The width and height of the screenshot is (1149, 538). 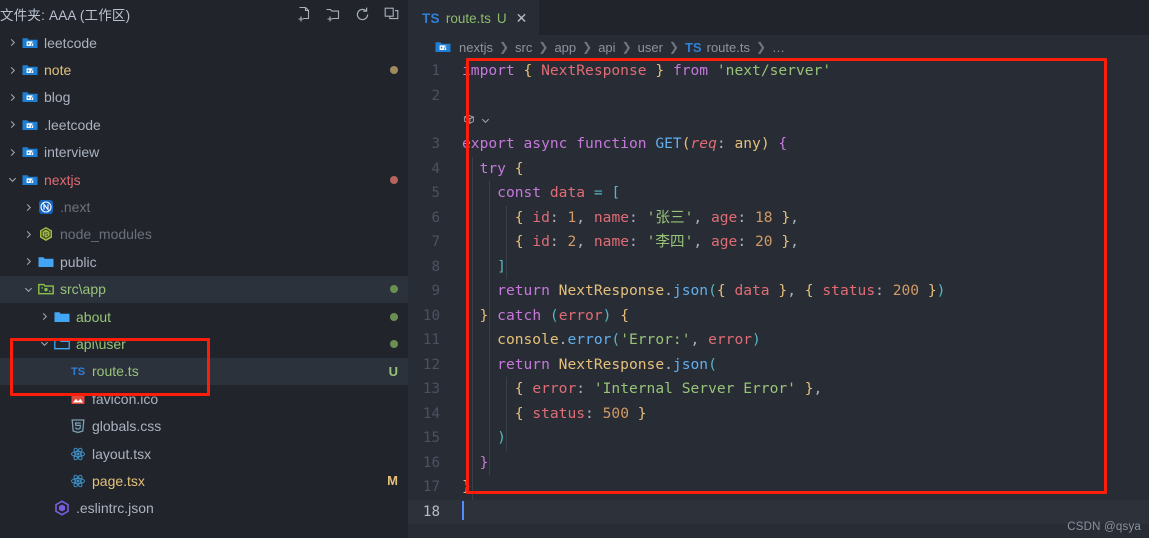 I want to click on breadcrumb-item: user, so click(x=650, y=47).